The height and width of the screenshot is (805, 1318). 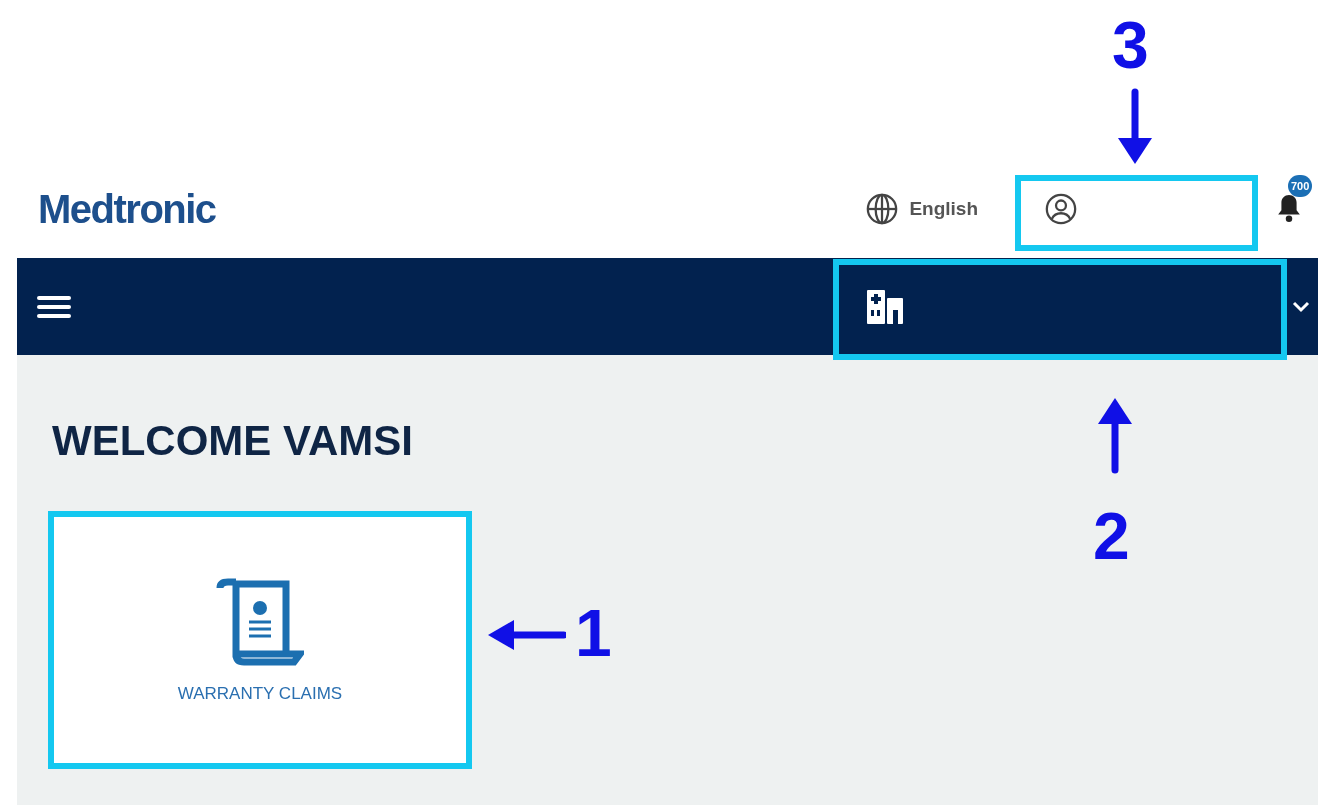 I want to click on welcome-heading: WELCOME VAMSI, so click(x=232, y=441).